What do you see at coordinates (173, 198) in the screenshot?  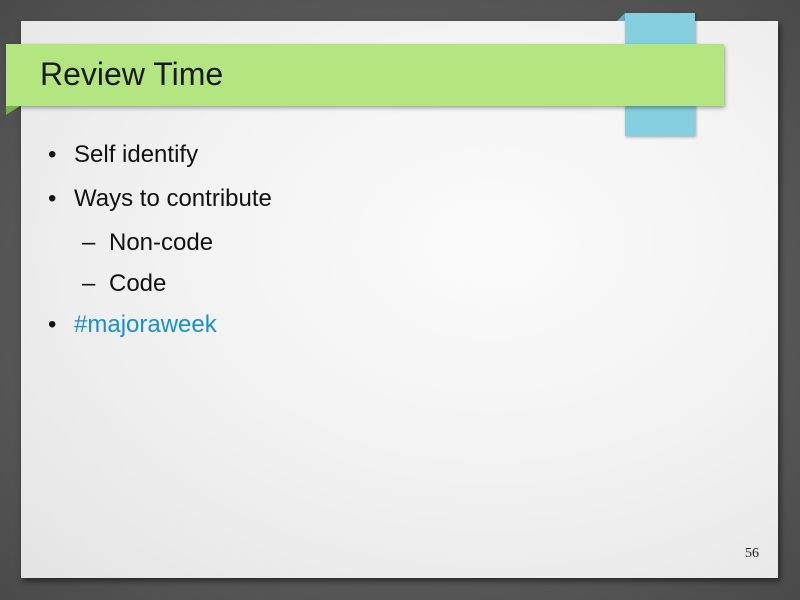 I see `bullet-text: Ways to contribute` at bounding box center [173, 198].